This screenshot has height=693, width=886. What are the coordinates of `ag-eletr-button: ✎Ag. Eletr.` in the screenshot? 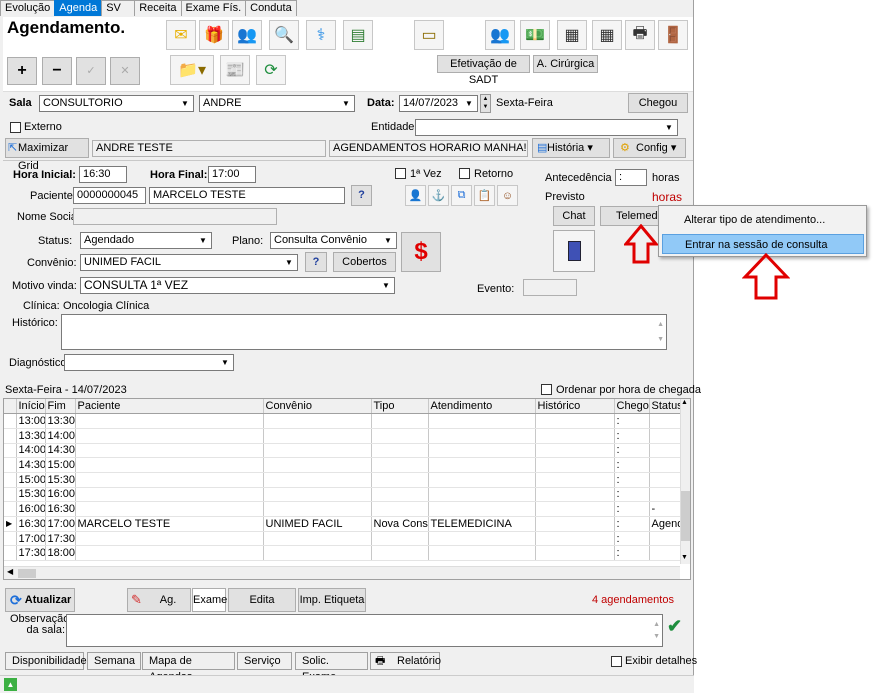 It's located at (159, 608).